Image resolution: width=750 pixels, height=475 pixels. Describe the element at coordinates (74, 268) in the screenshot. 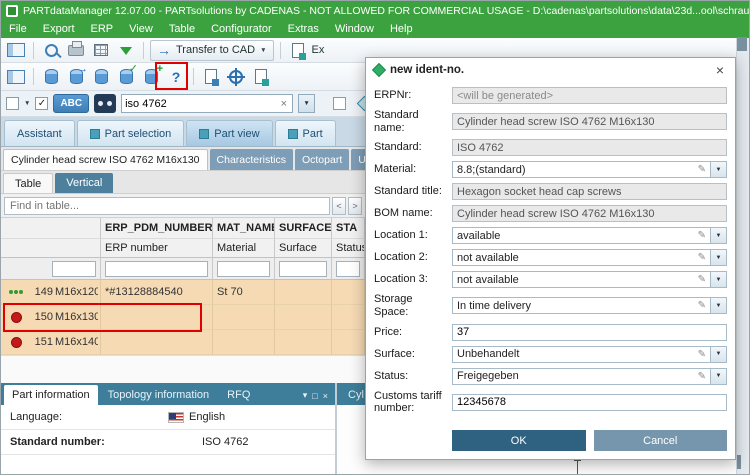

I see `filter-name-input` at that location.